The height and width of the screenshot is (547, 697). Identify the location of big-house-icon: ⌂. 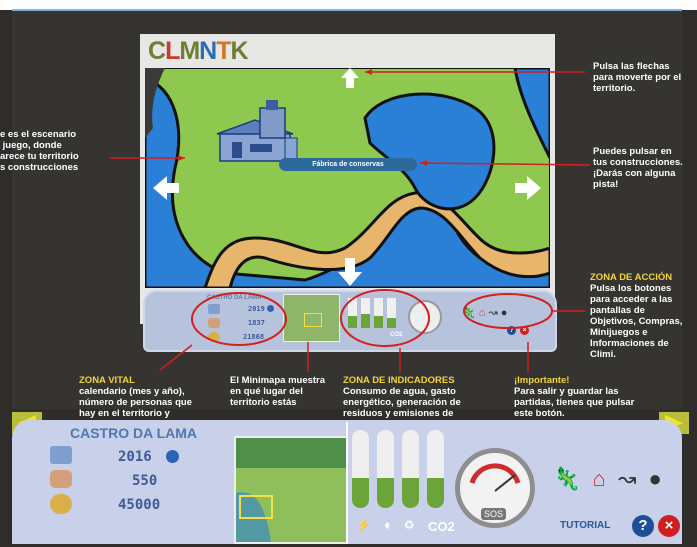
(599, 479).